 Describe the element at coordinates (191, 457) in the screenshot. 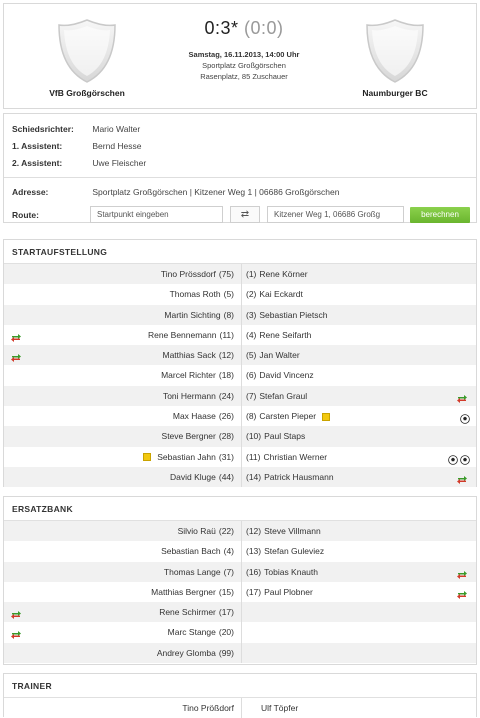

I see `home-player: Sebastian Jahn (31)` at that location.